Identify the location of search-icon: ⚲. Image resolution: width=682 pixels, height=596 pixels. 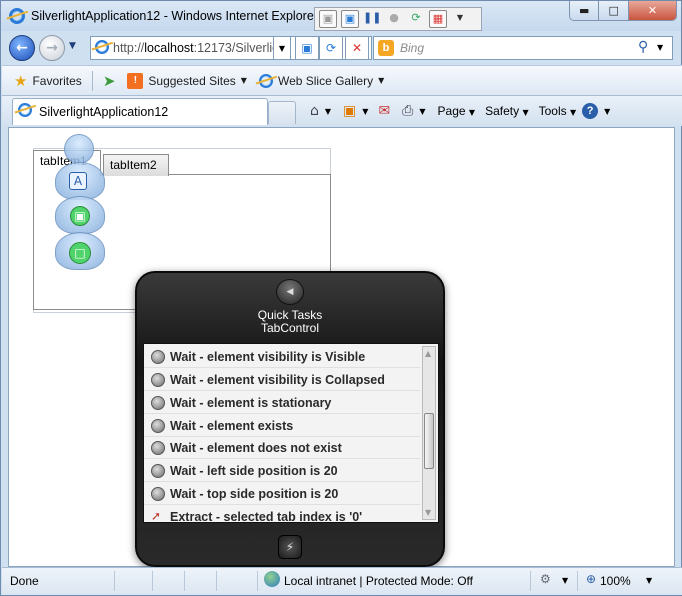
(643, 47).